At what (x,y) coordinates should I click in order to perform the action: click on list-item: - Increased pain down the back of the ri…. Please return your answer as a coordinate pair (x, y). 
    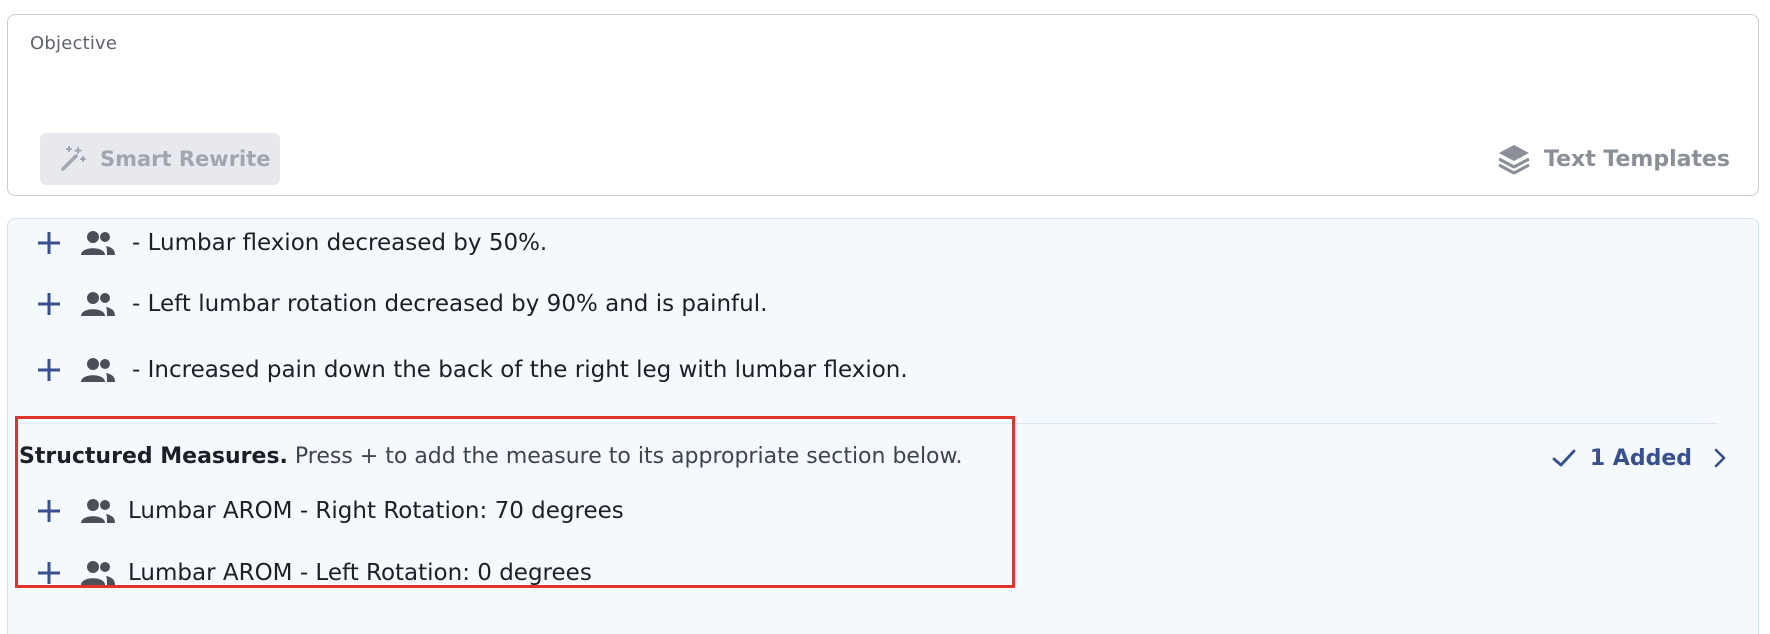
    Looking at the image, I should click on (471, 370).